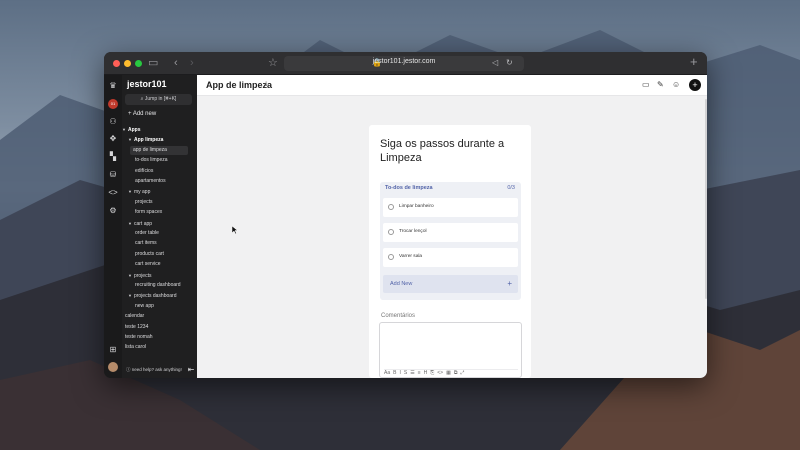 The width and height of the screenshot is (800, 450). I want to click on sidebar-item-label: order table, so click(147, 233).